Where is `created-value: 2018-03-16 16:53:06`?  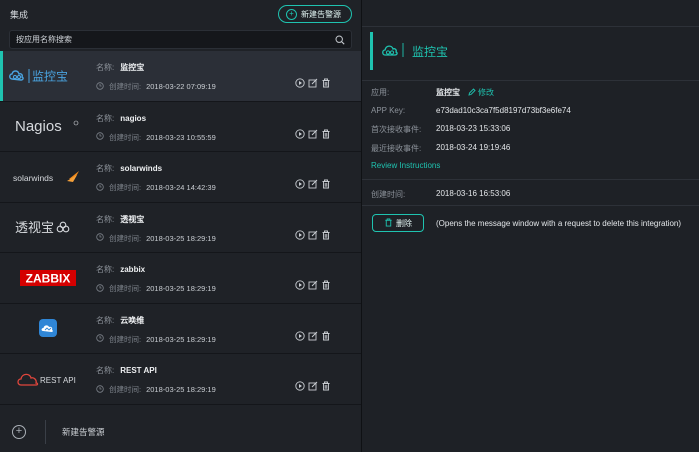 created-value: 2018-03-16 16:53:06 is located at coordinates (473, 193).